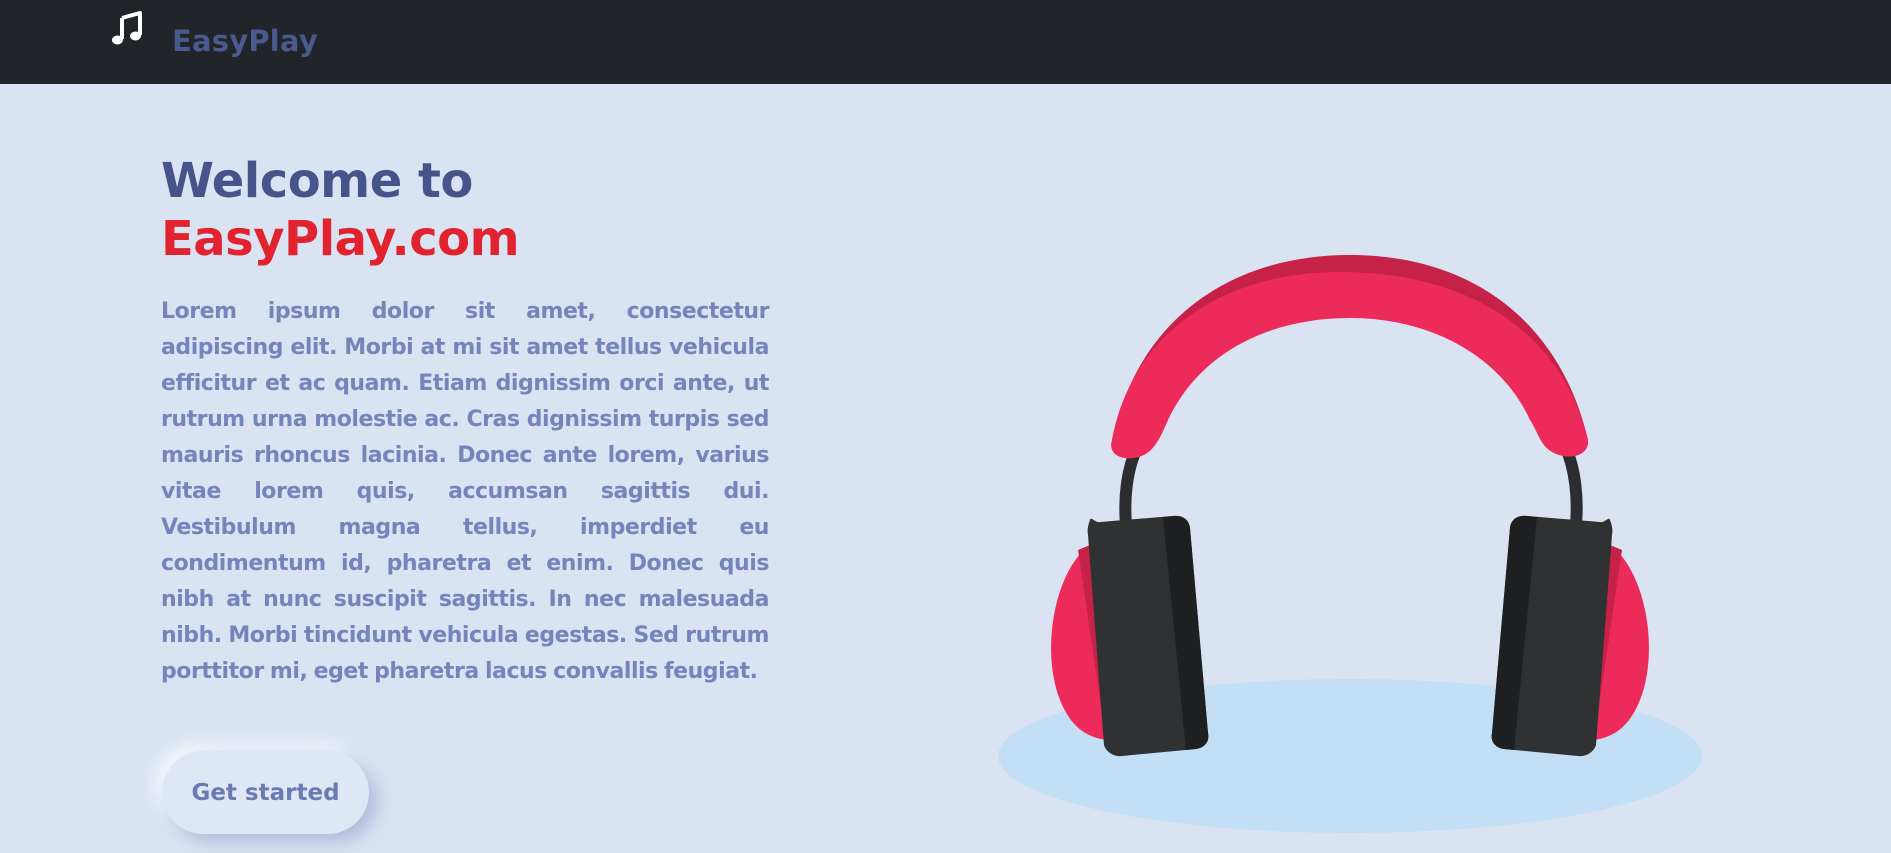  I want to click on music-note-icon, so click(127, 28).